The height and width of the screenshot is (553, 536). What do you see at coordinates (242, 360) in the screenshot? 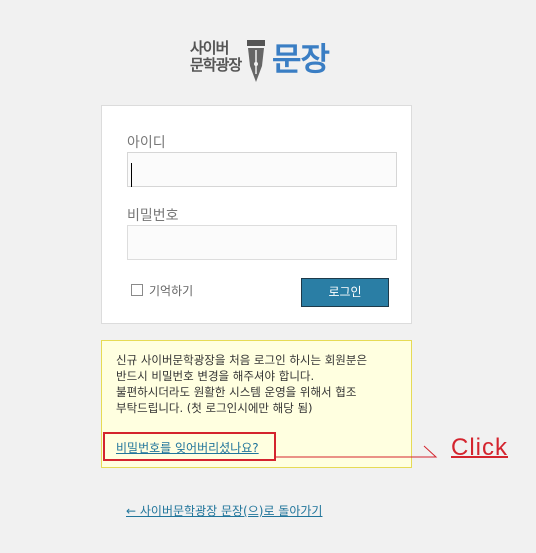
I see `notice-line: 신규 사이버문학광장을 처음 로그인 하시는 회원분은` at bounding box center [242, 360].